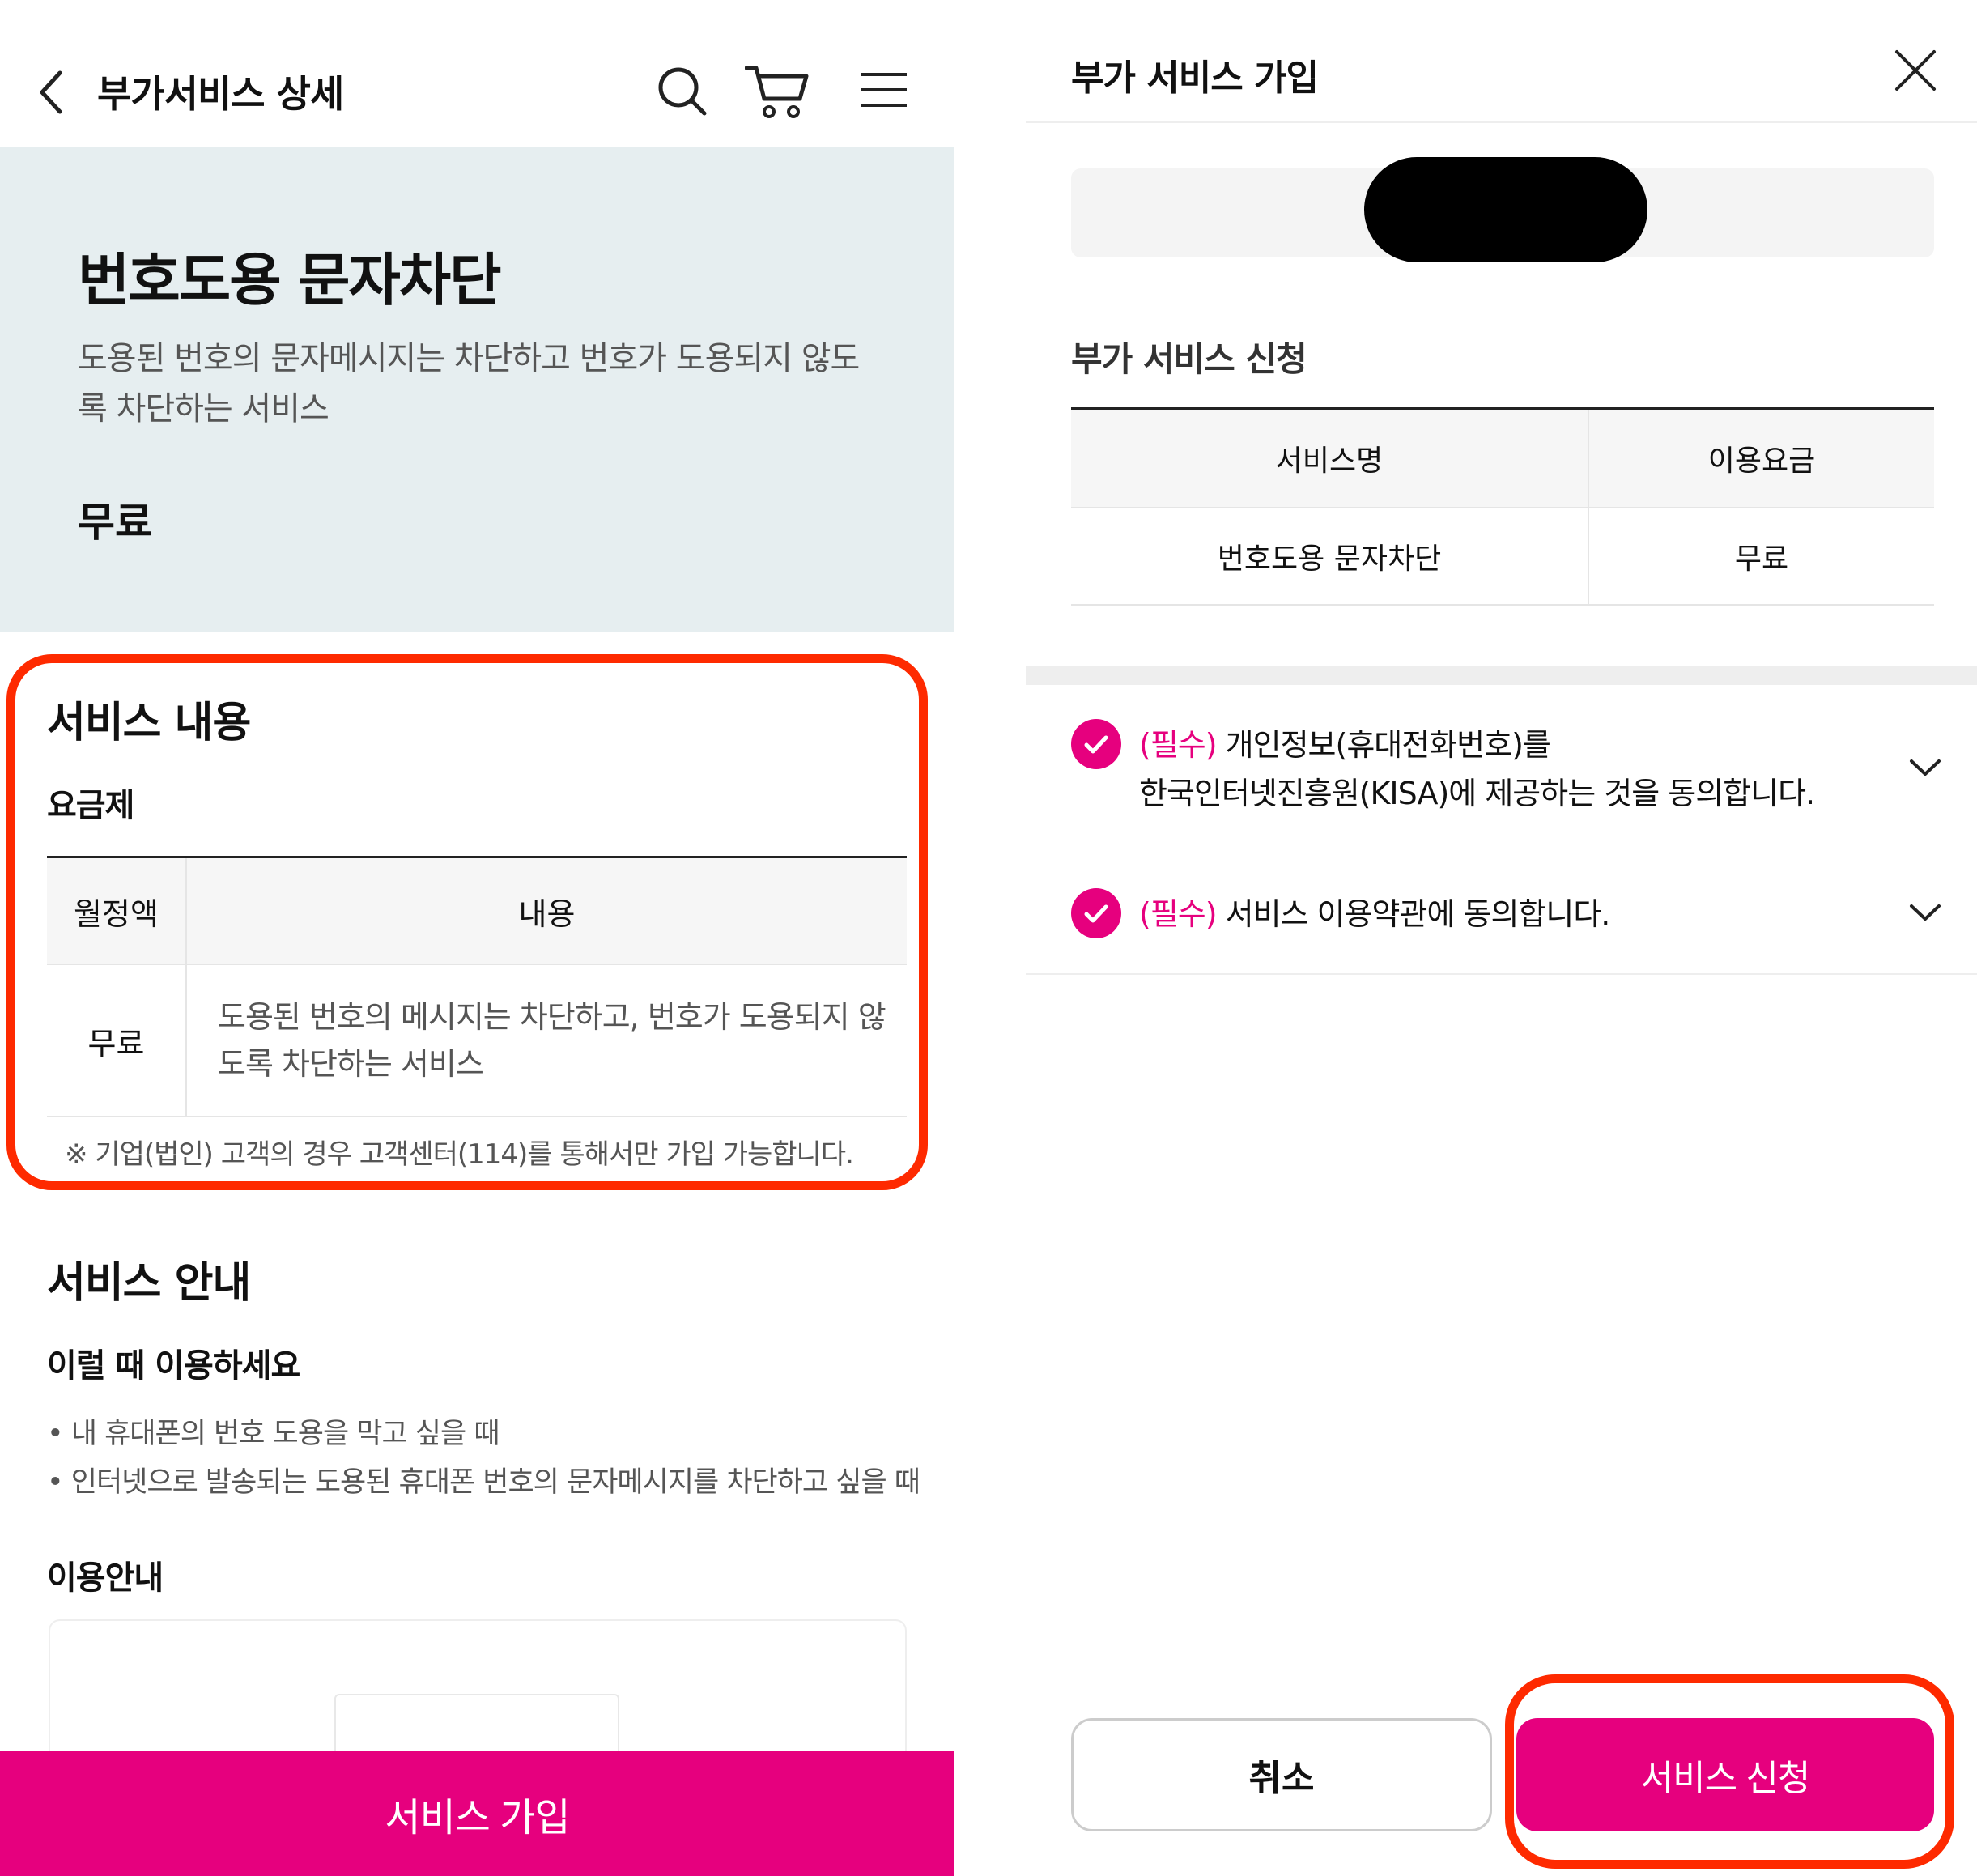 This screenshot has height=1876, width=1977. What do you see at coordinates (149, 1283) in the screenshot?
I see `service-guide-title: 서비스 안내` at bounding box center [149, 1283].